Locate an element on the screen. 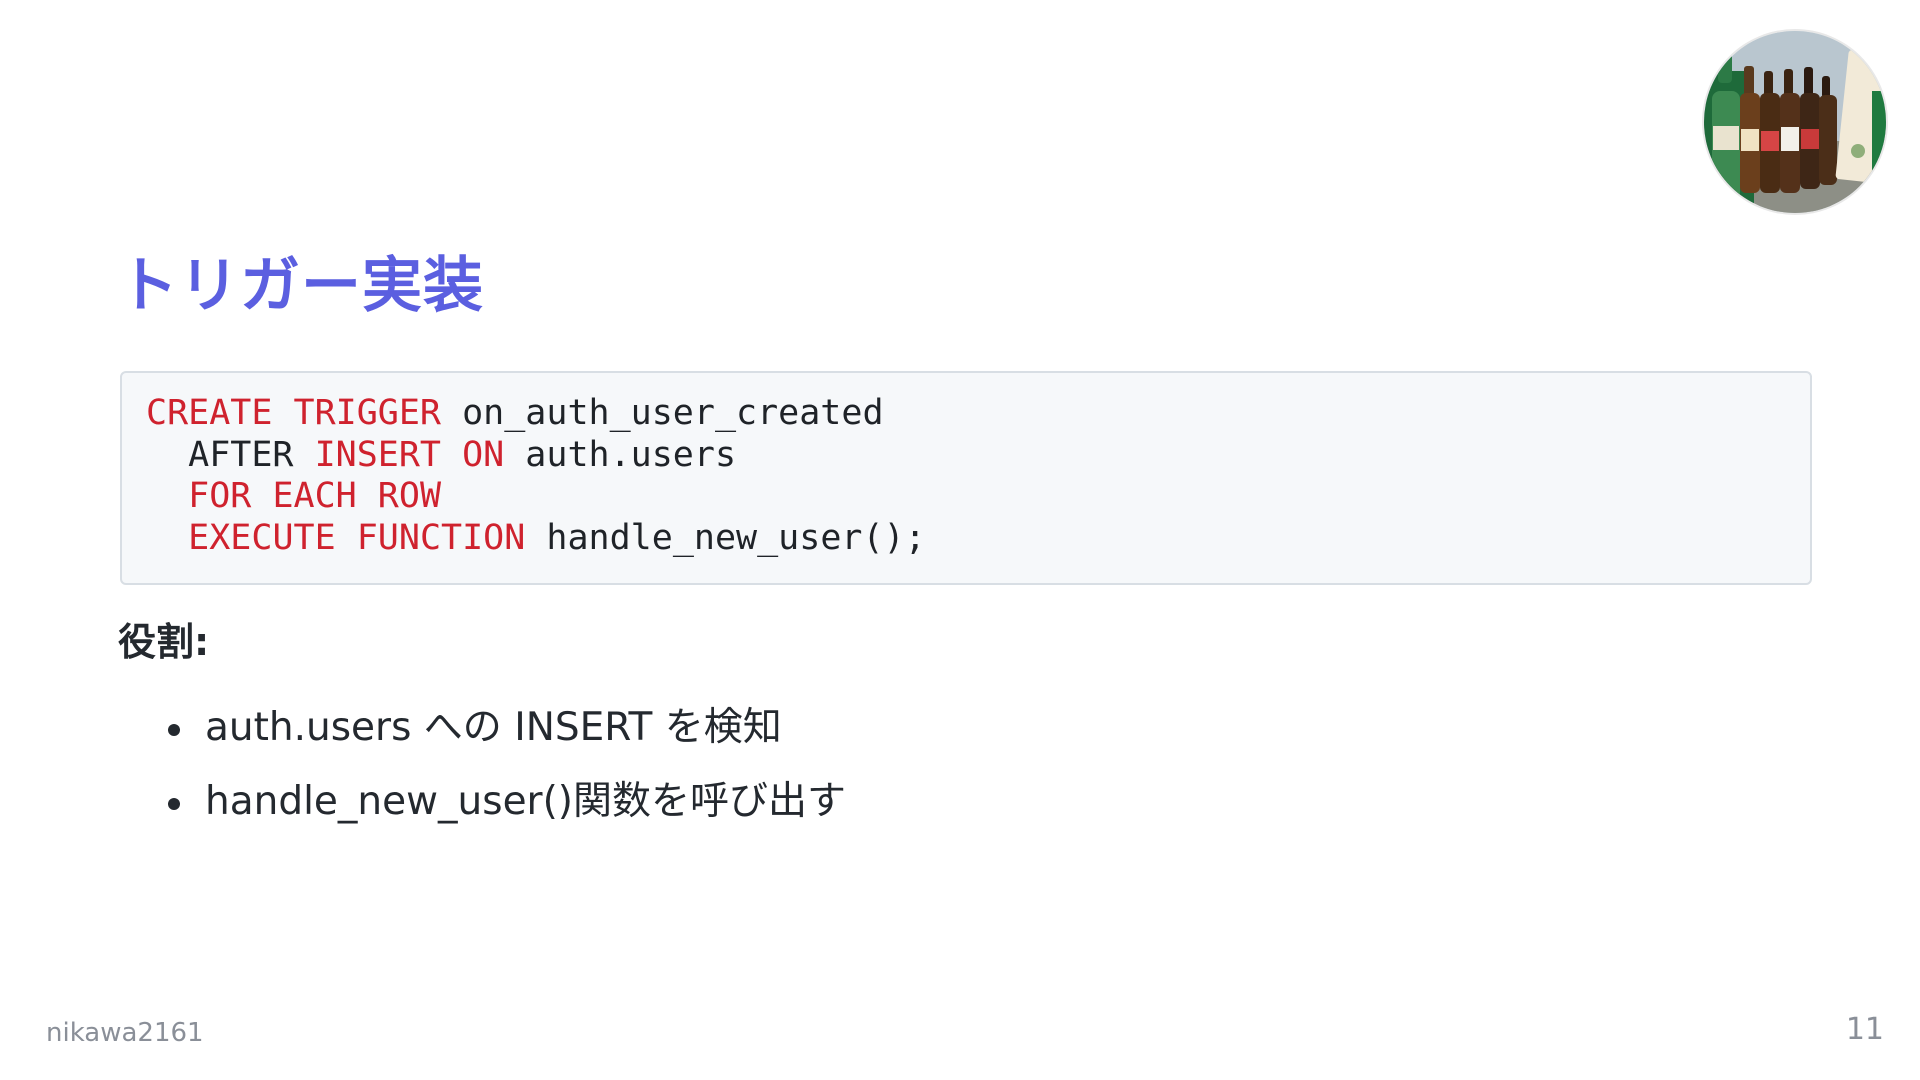  code-text: AFTER is located at coordinates (230, 454).